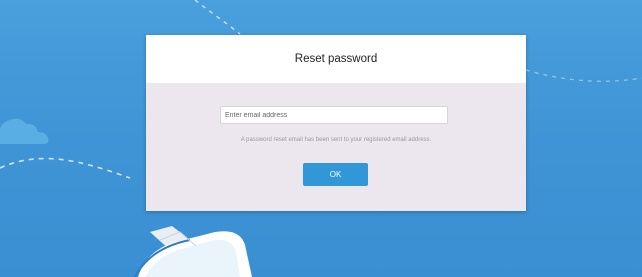 The height and width of the screenshot is (277, 642). What do you see at coordinates (193, 251) in the screenshot?
I see `boat-illustration` at bounding box center [193, 251].